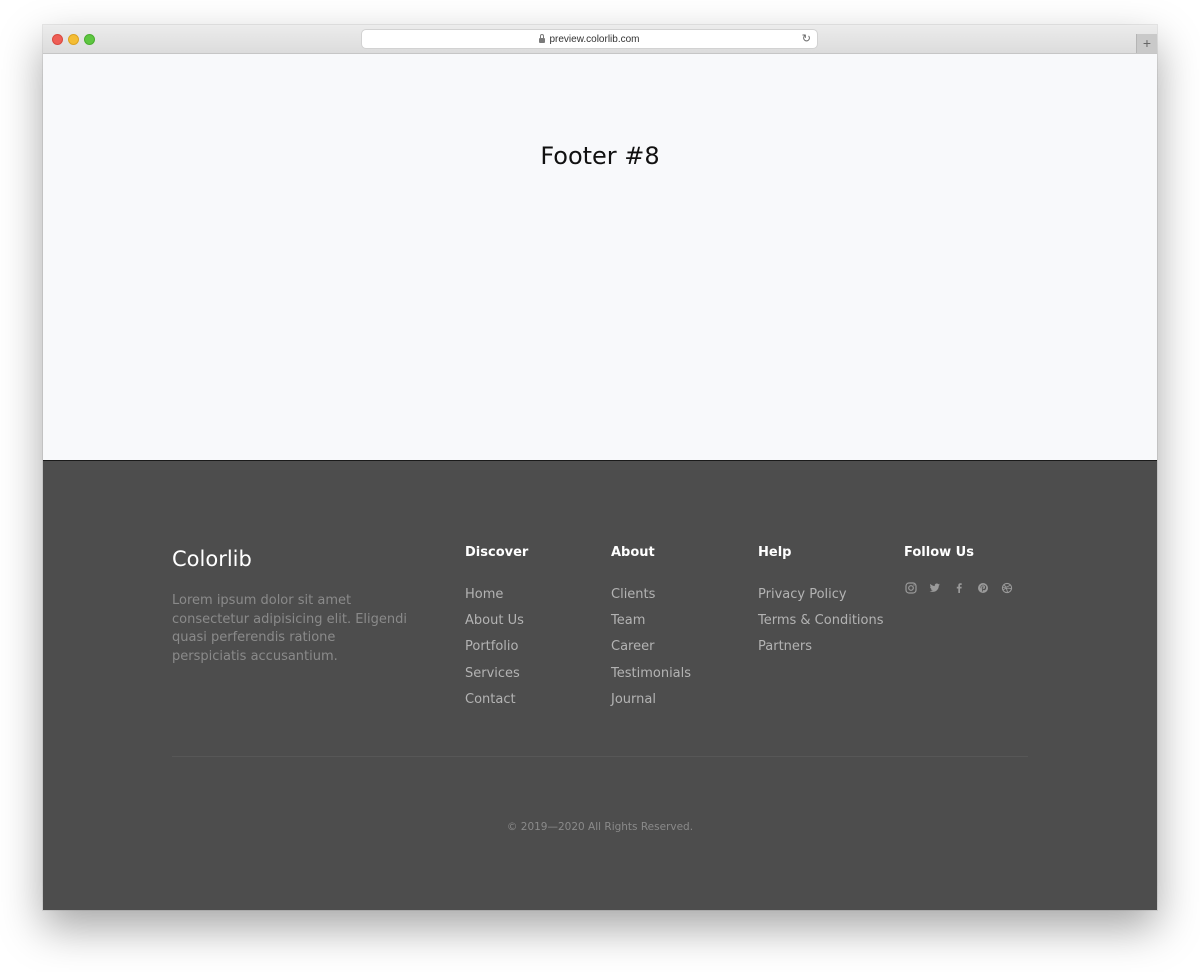 The height and width of the screenshot is (972, 1200). What do you see at coordinates (633, 552) in the screenshot?
I see `column-heading: About` at bounding box center [633, 552].